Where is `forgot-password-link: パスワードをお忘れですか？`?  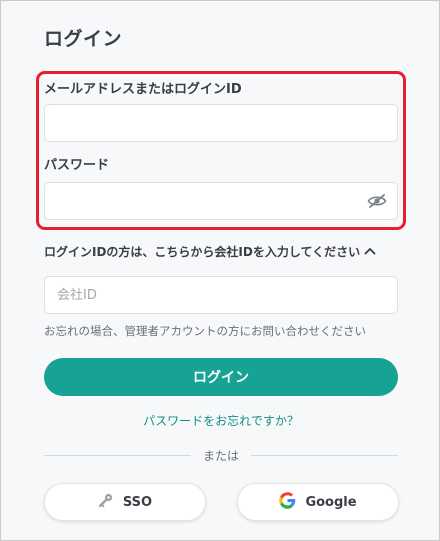
forgot-password-link: パスワードをお忘れですか？ is located at coordinates (220, 420).